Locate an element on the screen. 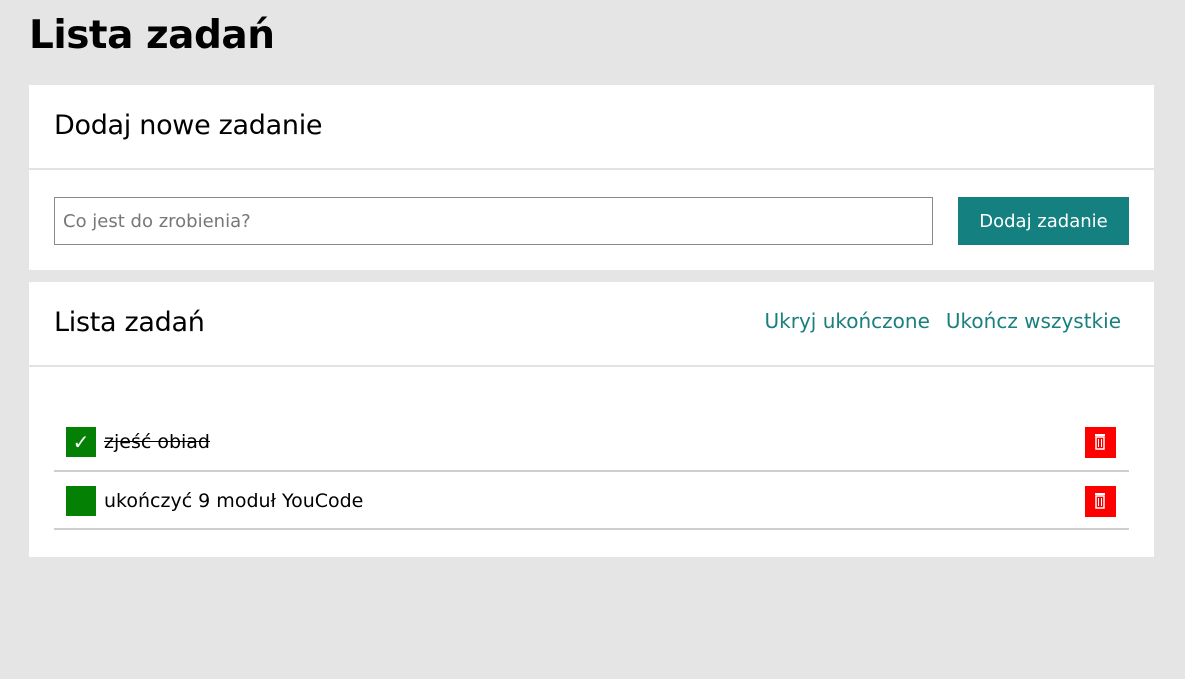 The width and height of the screenshot is (1185, 679). add-task-header: Dodaj nowe zadanie is located at coordinates (591, 127).